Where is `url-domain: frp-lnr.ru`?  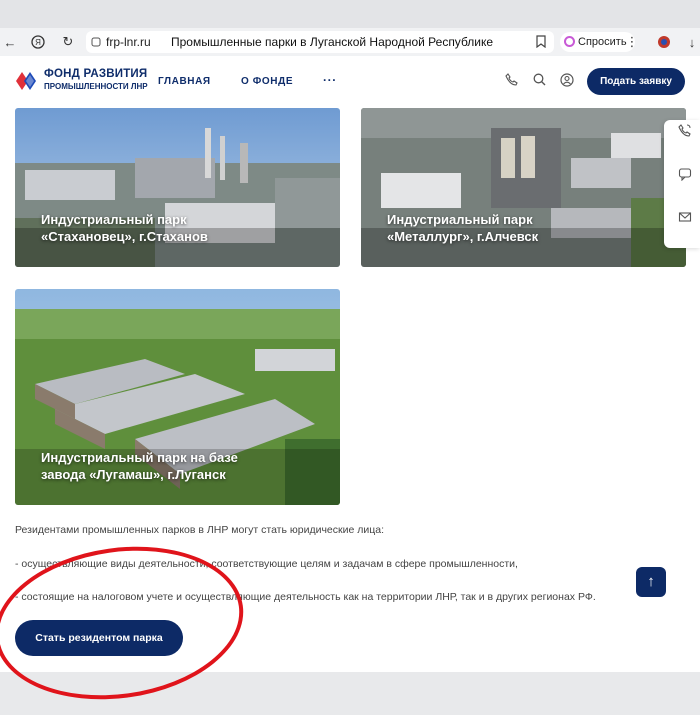 url-domain: frp-lnr.ru is located at coordinates (128, 42).